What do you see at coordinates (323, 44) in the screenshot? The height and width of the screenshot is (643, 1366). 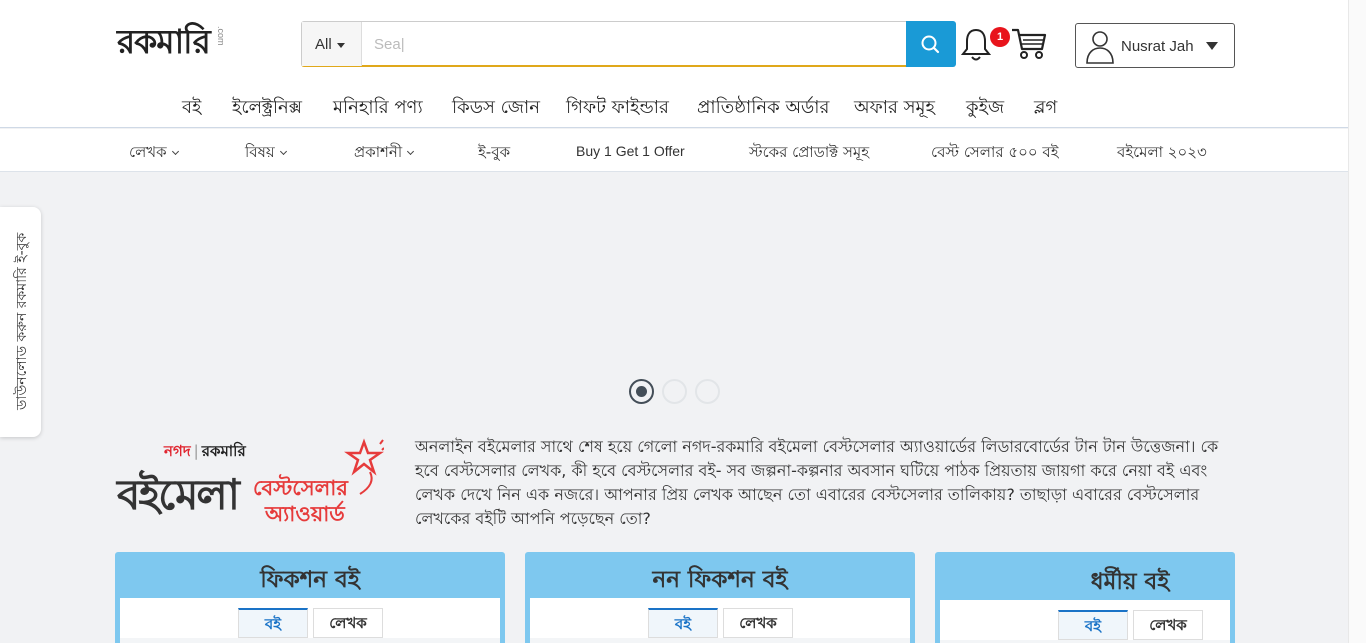 I see `search-category-label: All` at bounding box center [323, 44].